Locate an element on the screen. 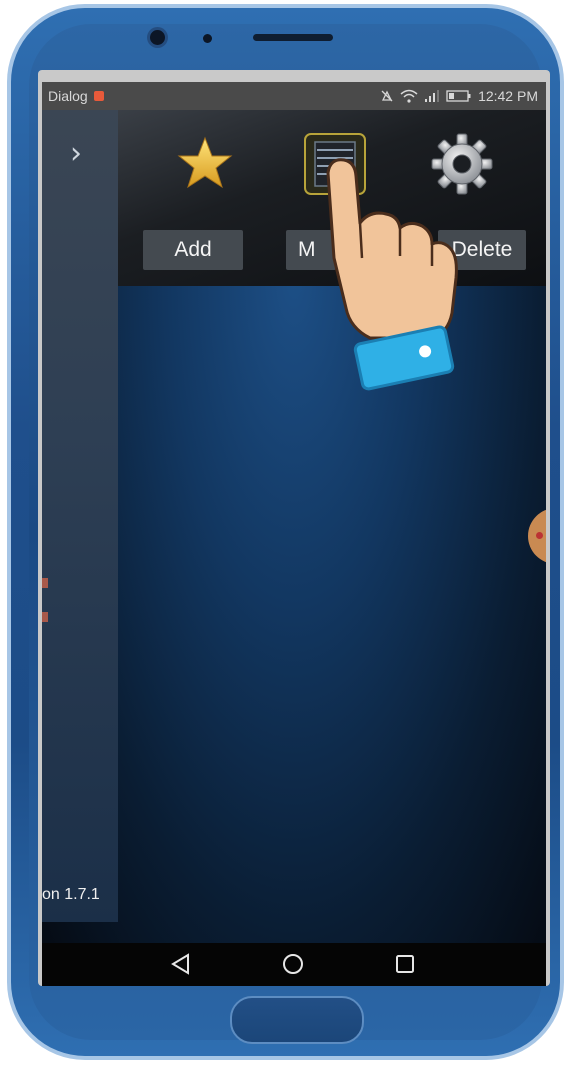 The image size is (571, 1066). wifi-icon is located at coordinates (409, 96).